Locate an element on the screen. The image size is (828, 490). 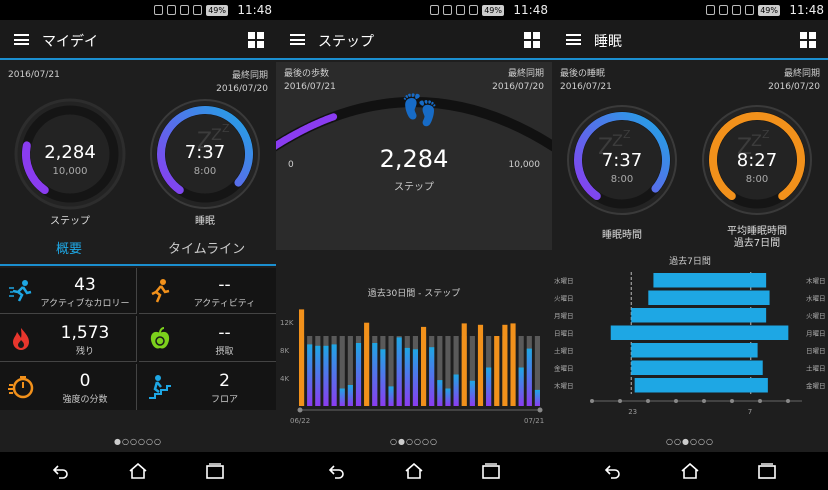
day-label-left: 木曜日 is located at coordinates (564, 385).